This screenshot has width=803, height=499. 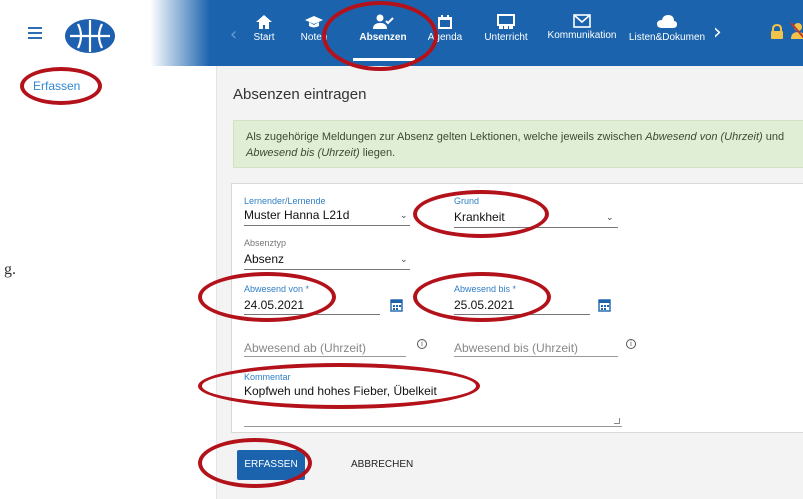 I want to click on nav-label: Agenda, so click(x=445, y=37).